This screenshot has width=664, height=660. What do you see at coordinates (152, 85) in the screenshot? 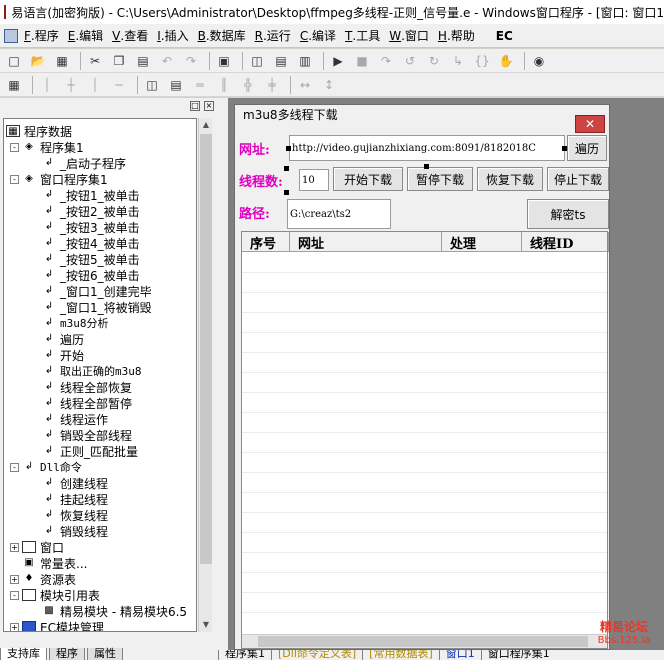
I see `center-horizontal-icon: ◫` at bounding box center [152, 85].